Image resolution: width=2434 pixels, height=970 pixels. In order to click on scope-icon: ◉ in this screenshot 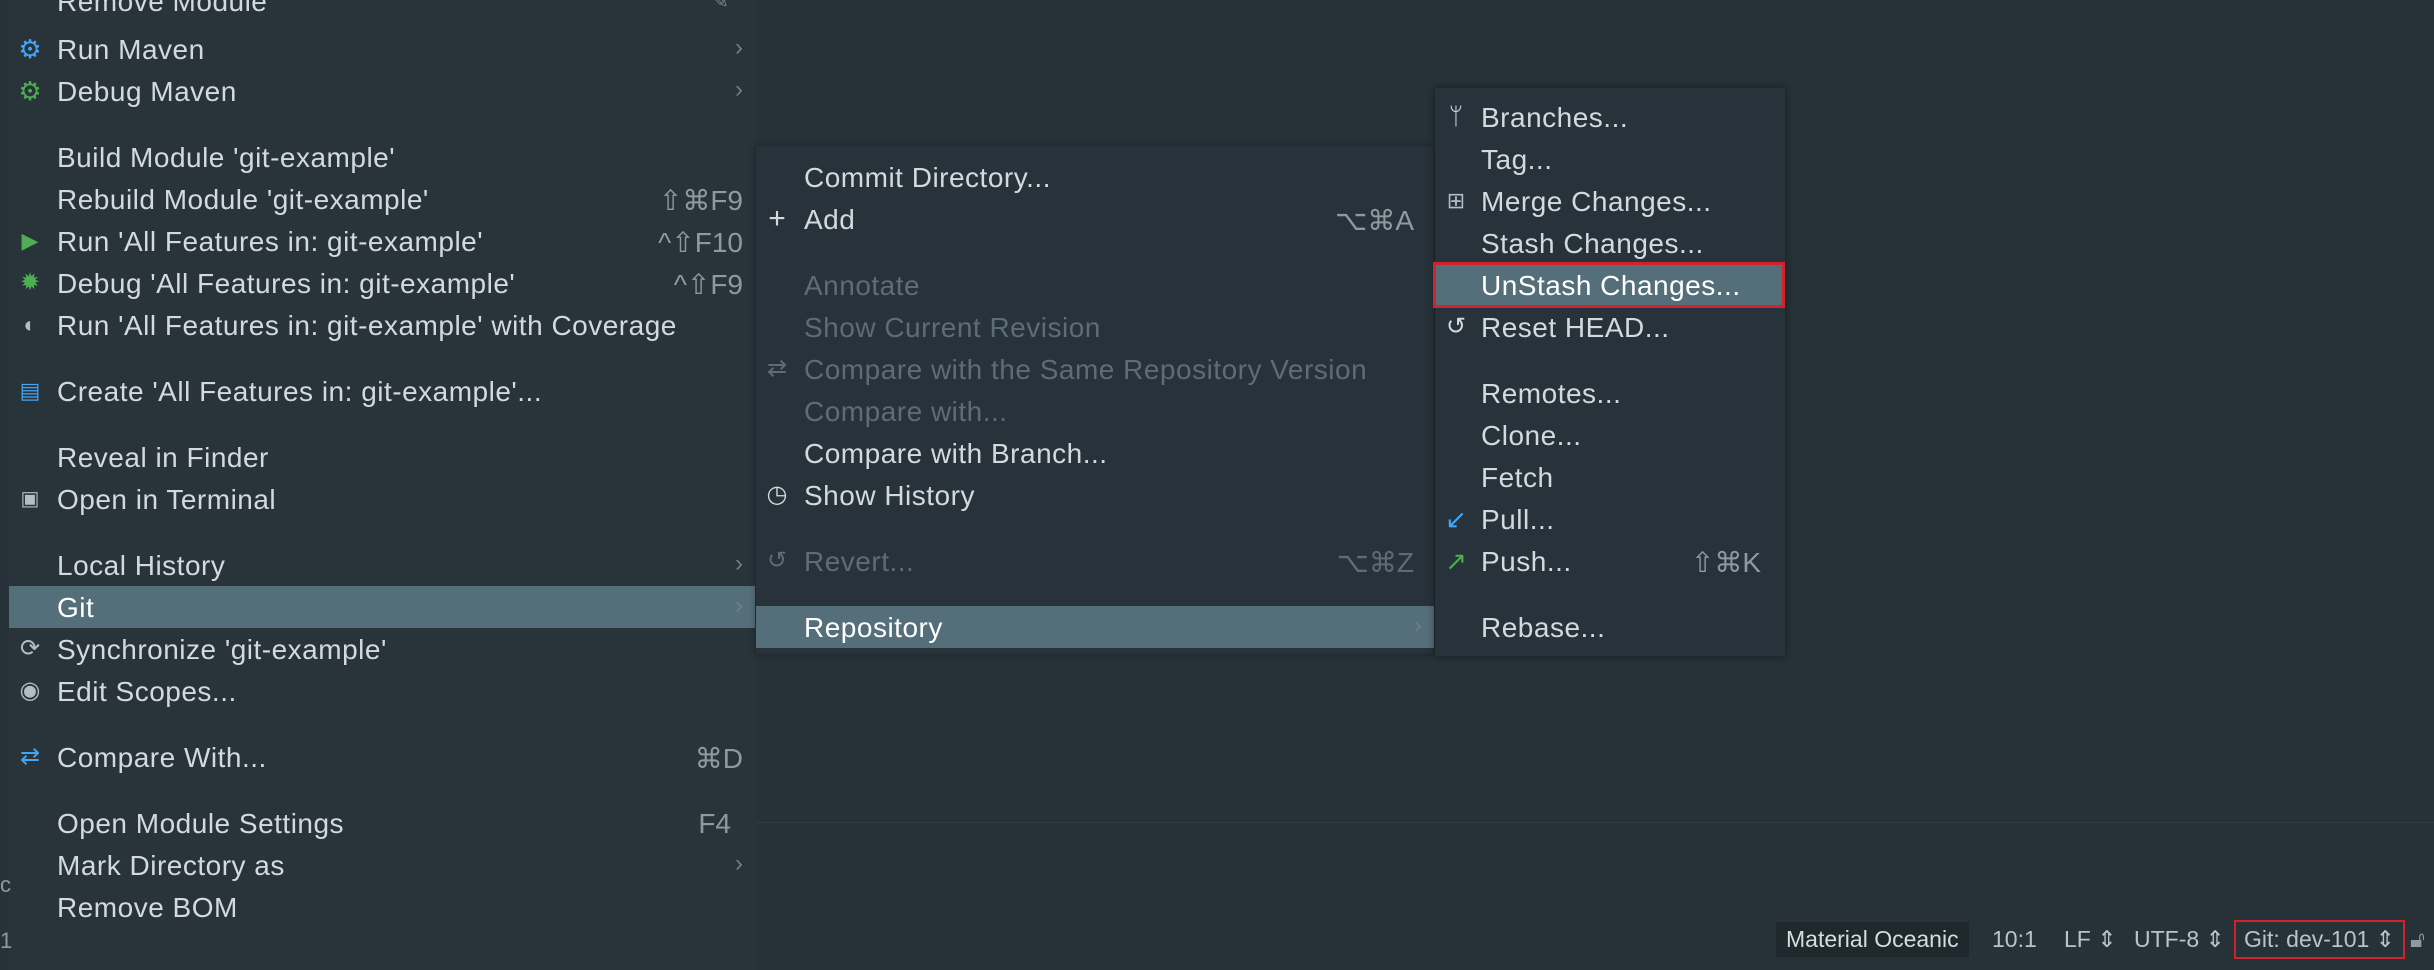, I will do `click(30, 691)`.